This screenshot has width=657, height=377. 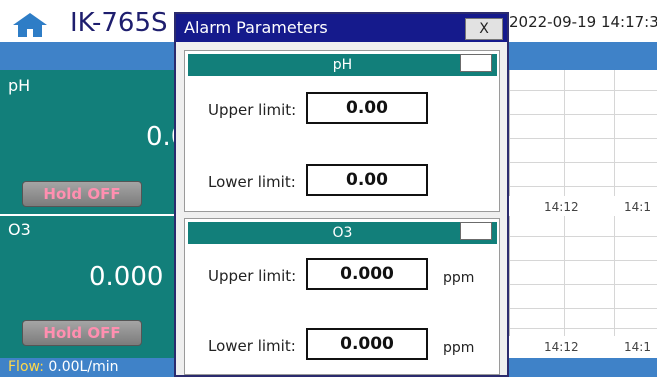 I want to click on o3-upper-unit: ppm, so click(x=459, y=278).